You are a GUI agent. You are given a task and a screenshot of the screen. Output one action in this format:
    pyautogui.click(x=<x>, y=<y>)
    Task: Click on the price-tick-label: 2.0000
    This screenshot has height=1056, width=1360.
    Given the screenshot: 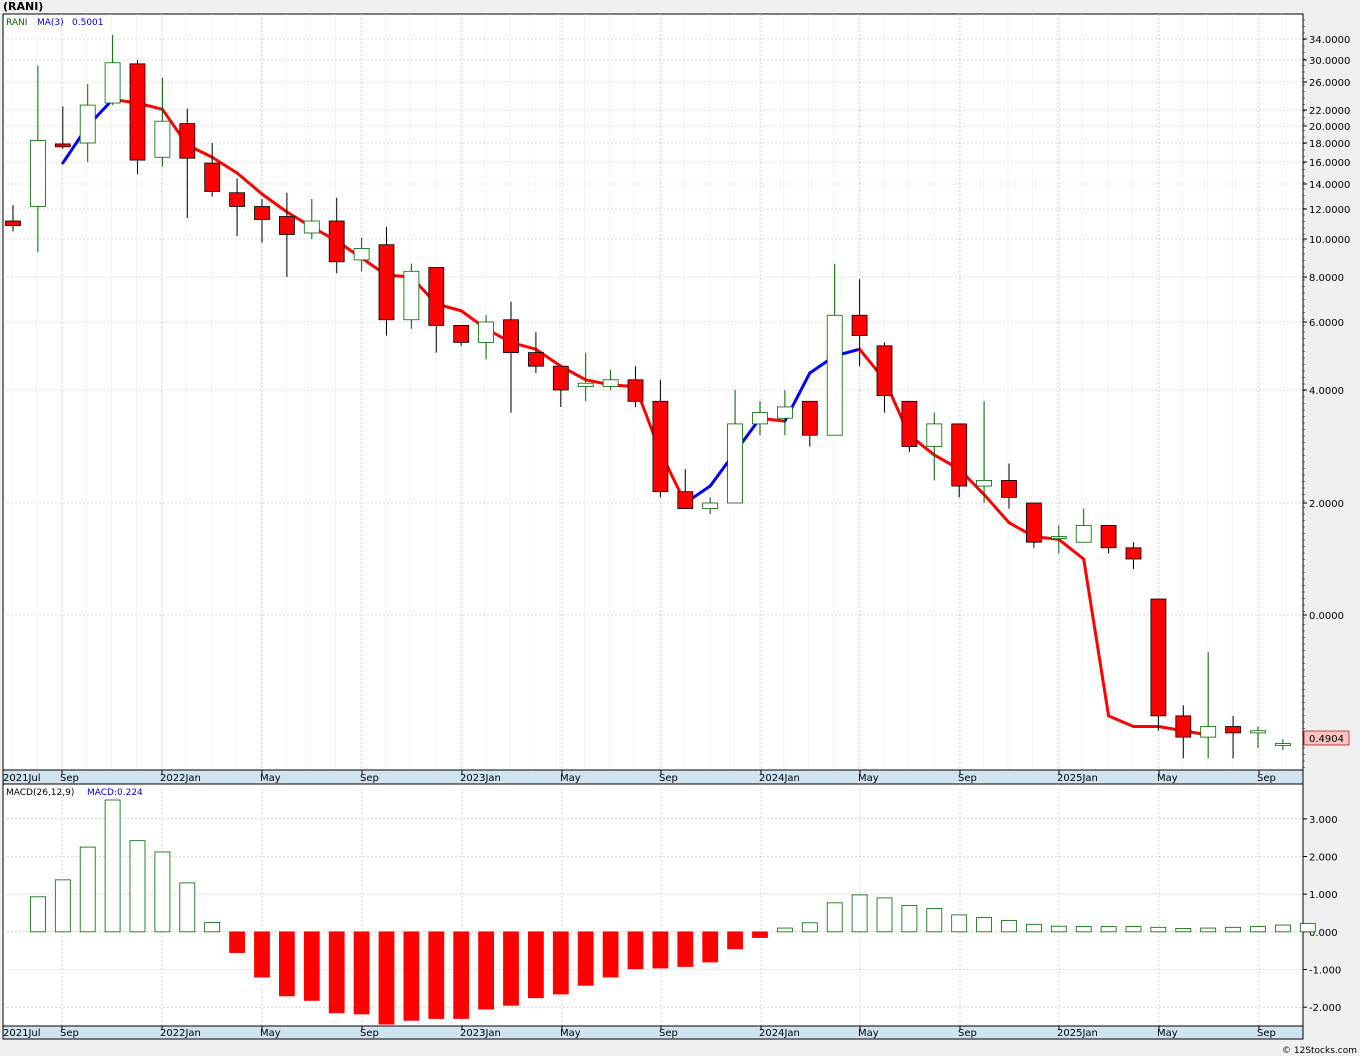 What is the action you would take?
    pyautogui.click(x=1326, y=504)
    